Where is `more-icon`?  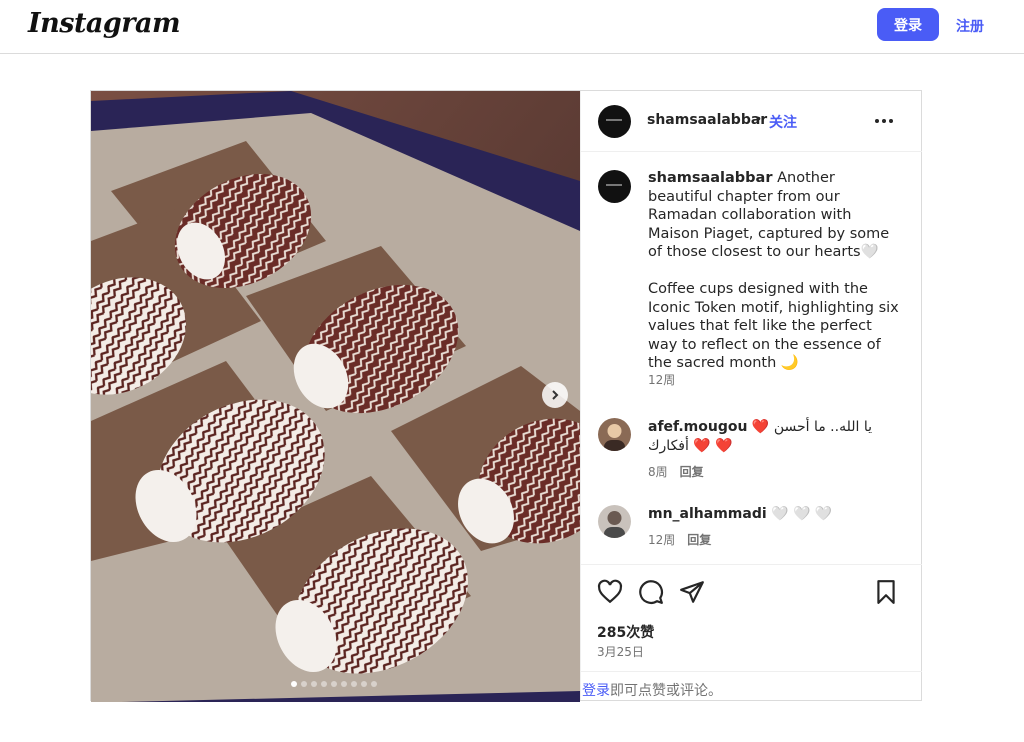
more-icon is located at coordinates (884, 121).